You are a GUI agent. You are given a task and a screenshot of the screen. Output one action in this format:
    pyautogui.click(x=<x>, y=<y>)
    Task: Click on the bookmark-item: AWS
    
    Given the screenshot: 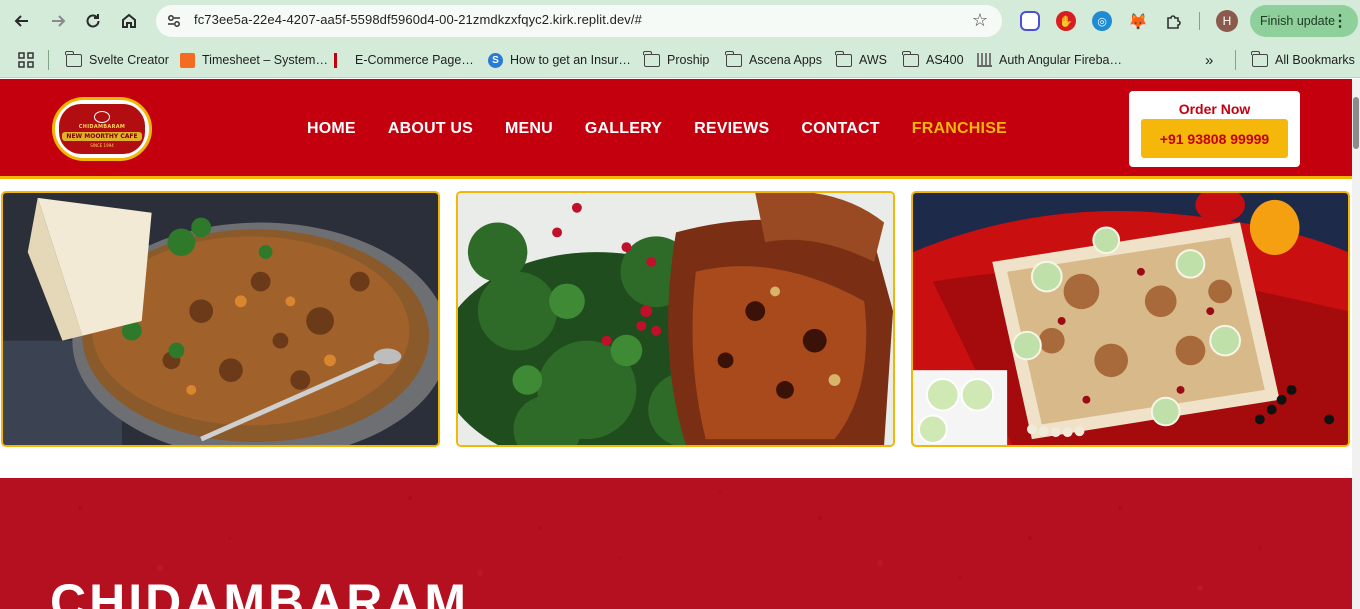 What is the action you would take?
    pyautogui.click(x=861, y=60)
    